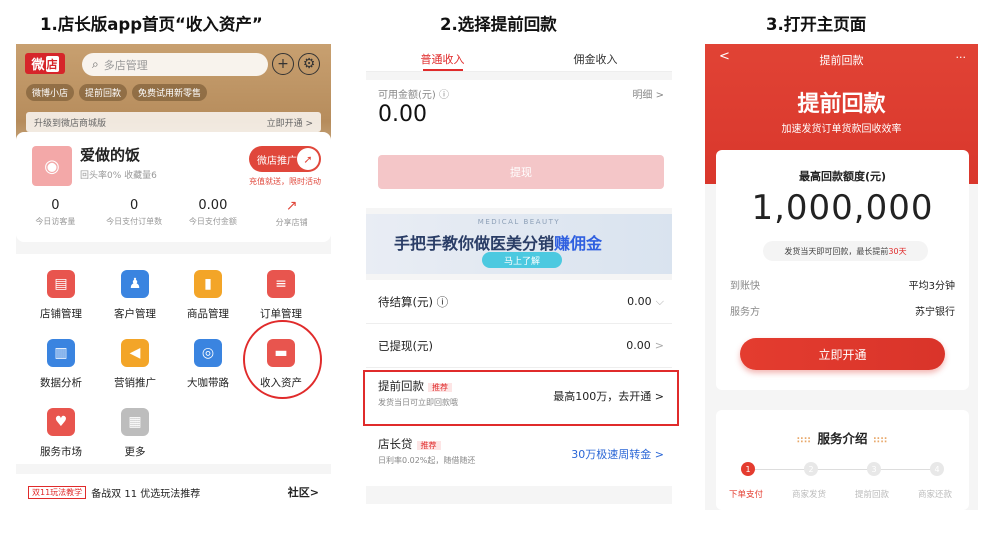 Image resolution: width=1000 pixels, height=536 pixels. Describe the element at coordinates (50, 92) in the screenshot. I see `chip-weibo: 微博小店` at that location.